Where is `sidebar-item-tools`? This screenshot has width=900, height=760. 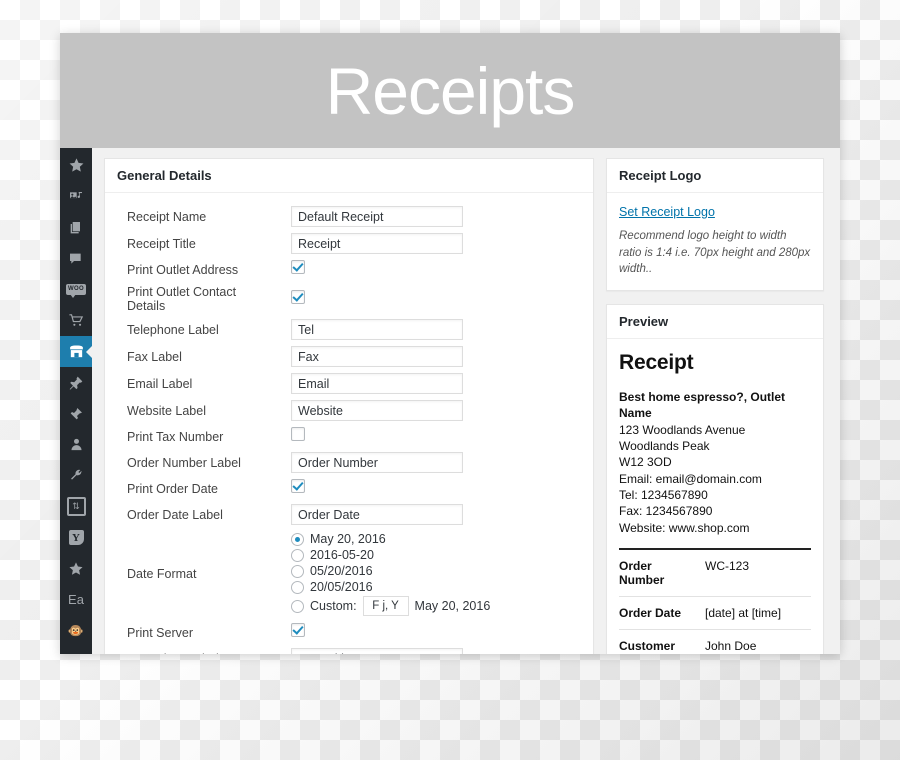 sidebar-item-tools is located at coordinates (76, 475).